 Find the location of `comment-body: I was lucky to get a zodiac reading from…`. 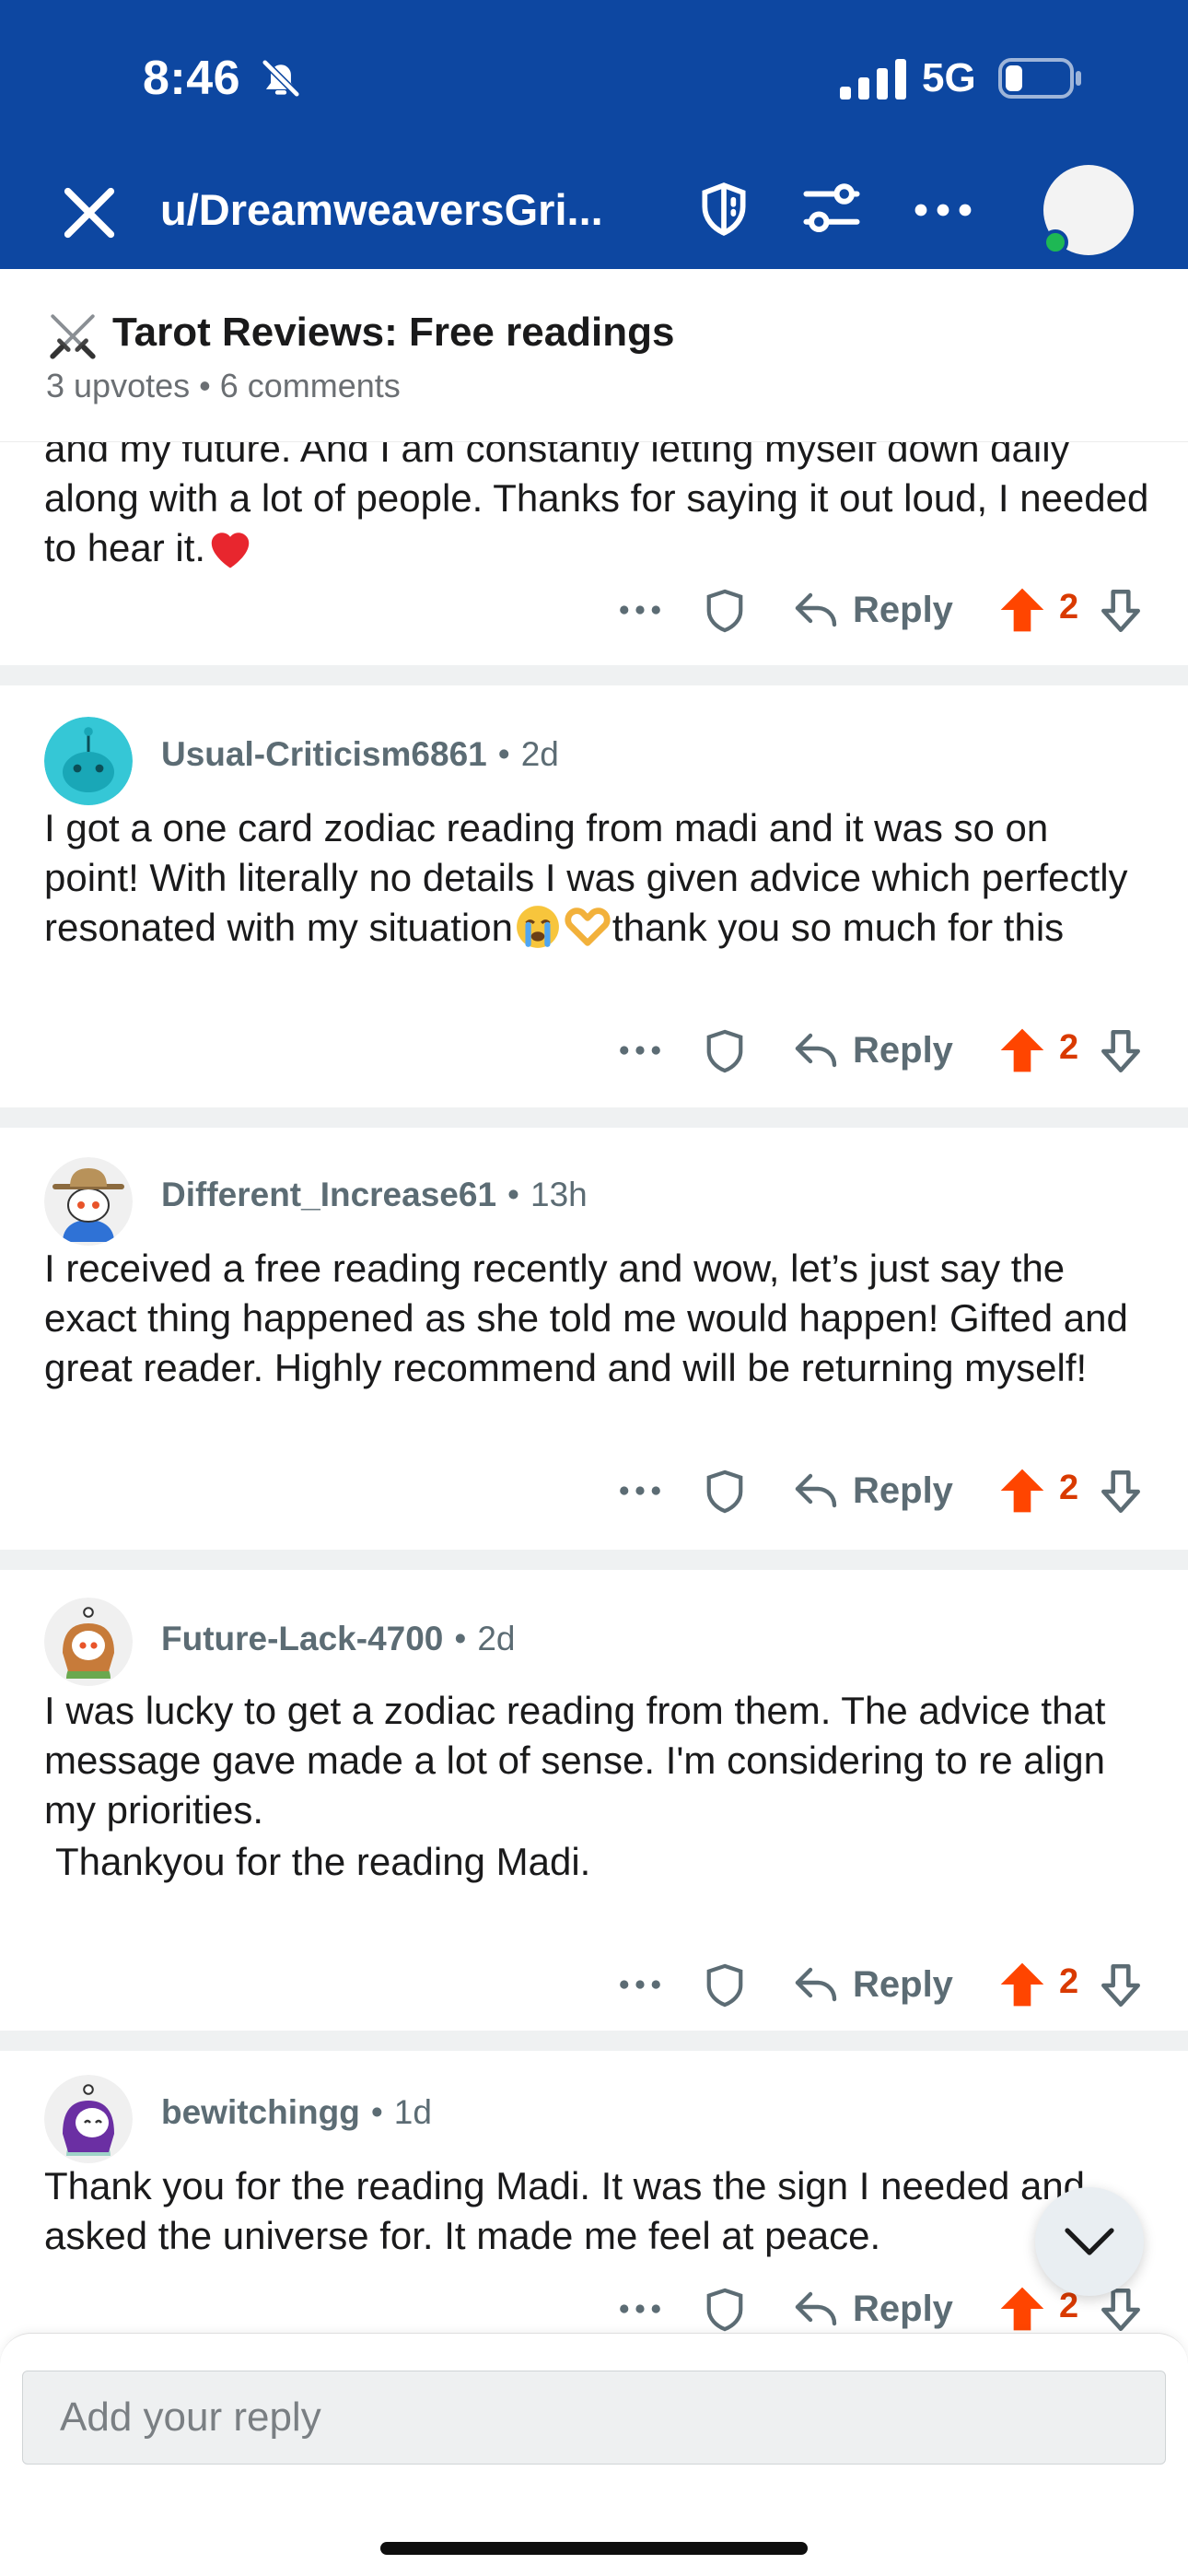

comment-body: I was lucky to get a zodiac reading from… is located at coordinates (596, 1760).